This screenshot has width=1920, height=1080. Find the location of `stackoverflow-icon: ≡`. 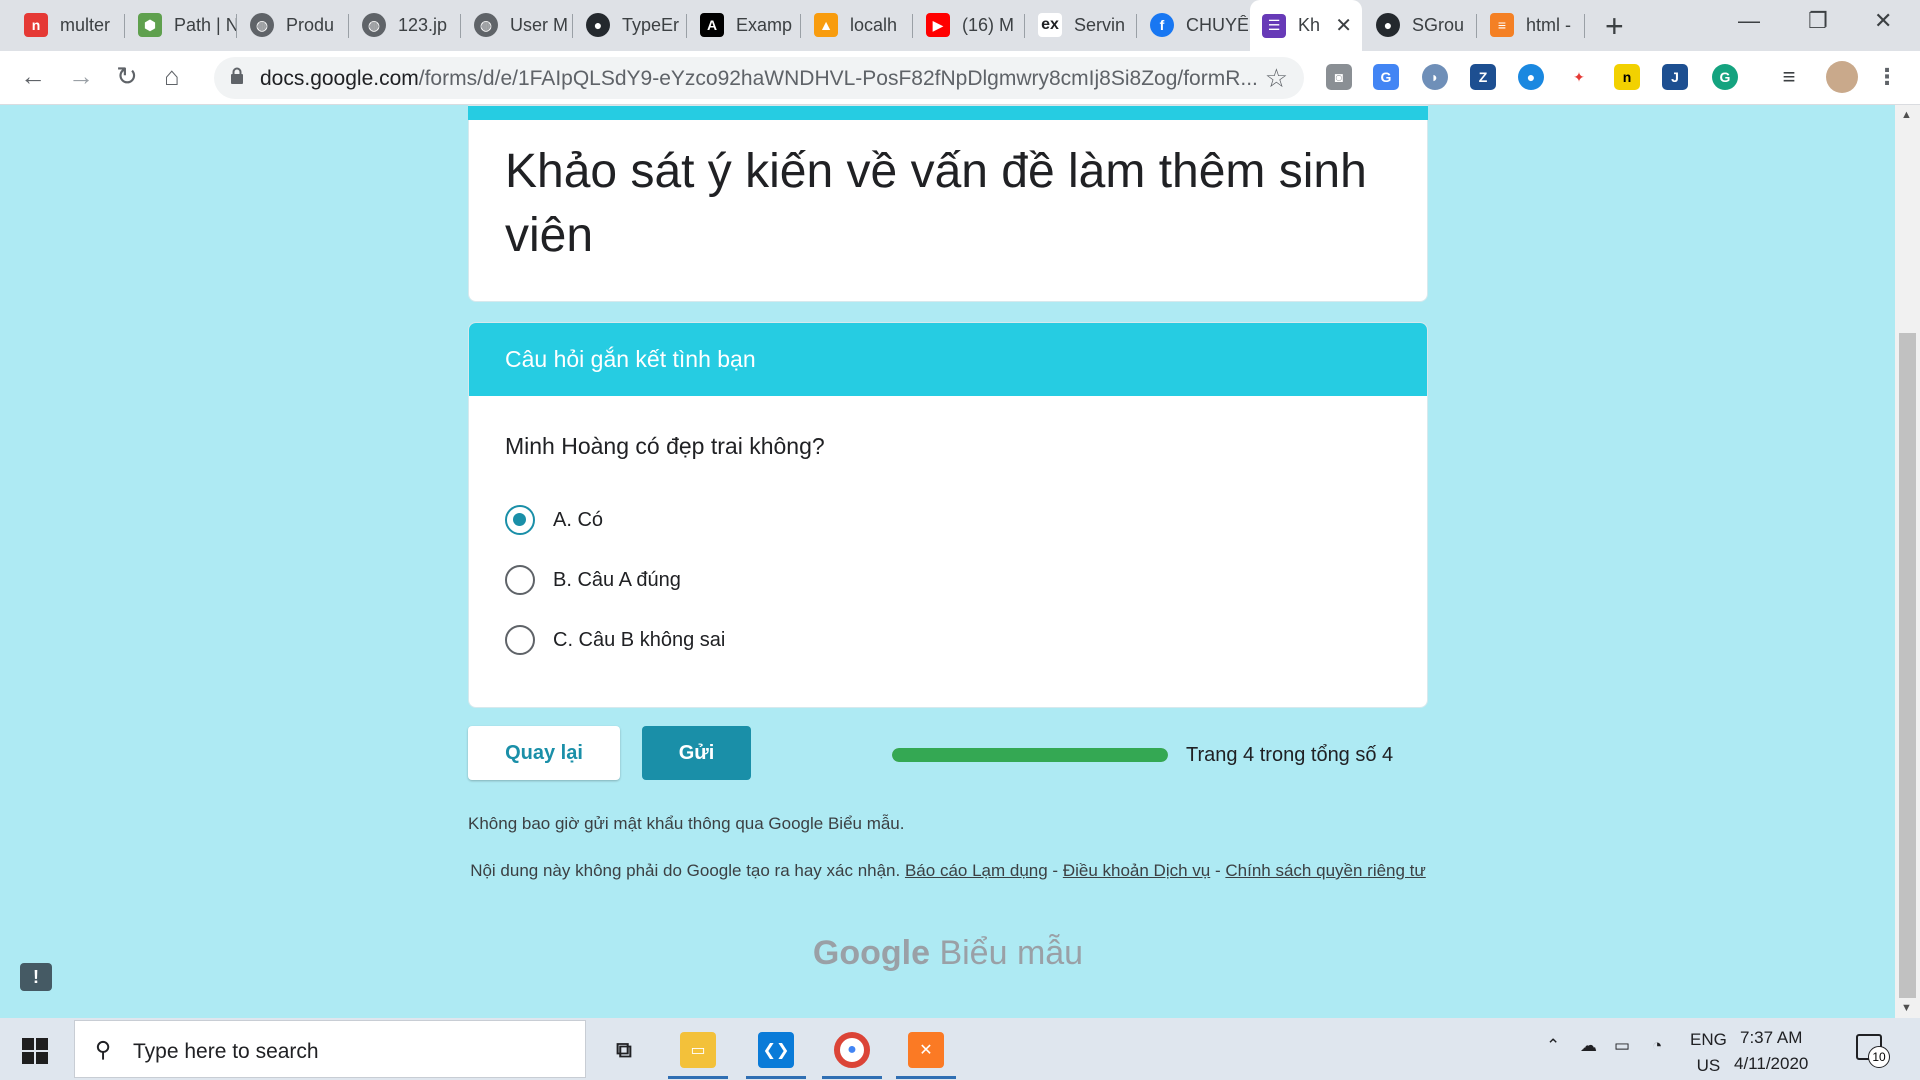

stackoverflow-icon: ≡ is located at coordinates (1502, 25).